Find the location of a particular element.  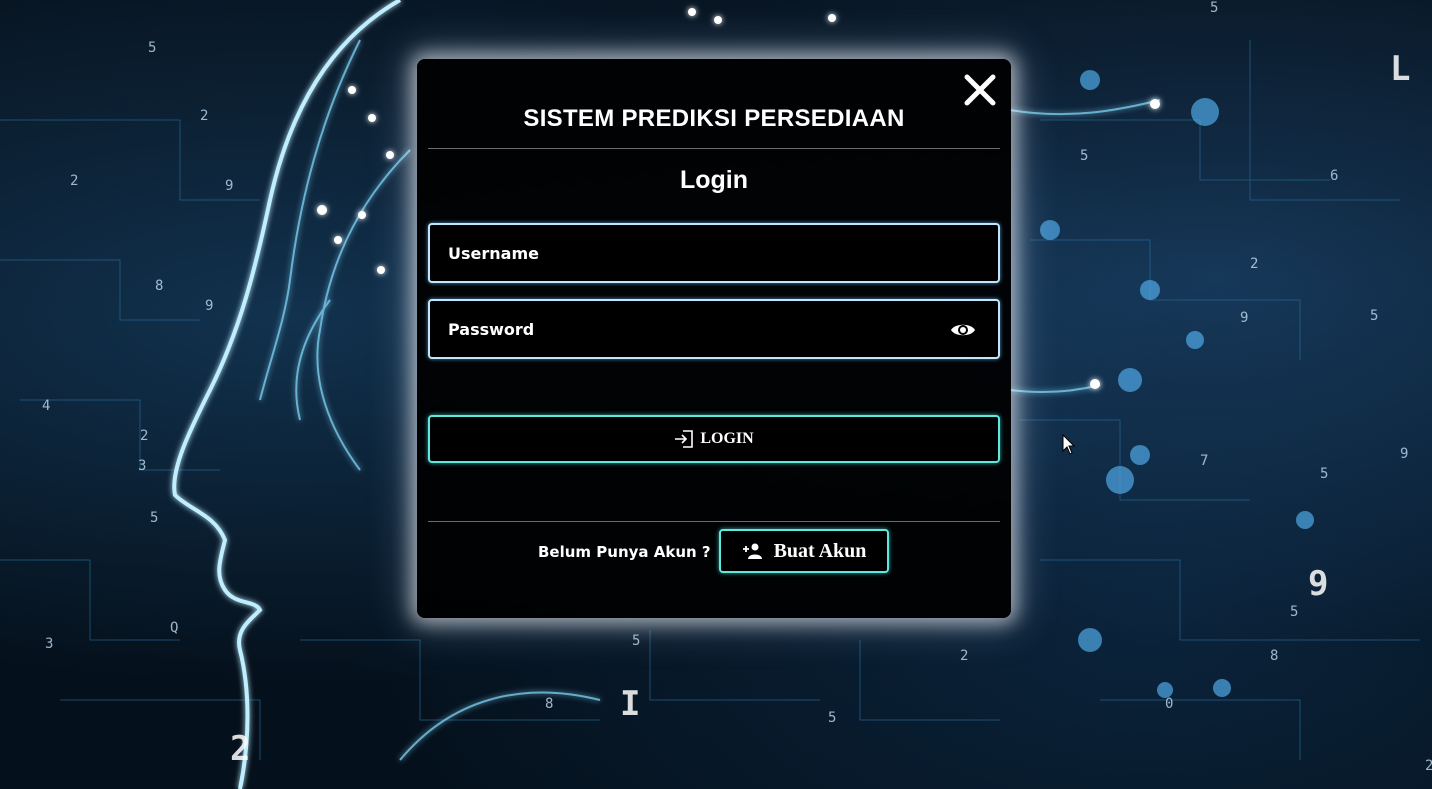

svg-text: 7 is located at coordinates (1204, 461).